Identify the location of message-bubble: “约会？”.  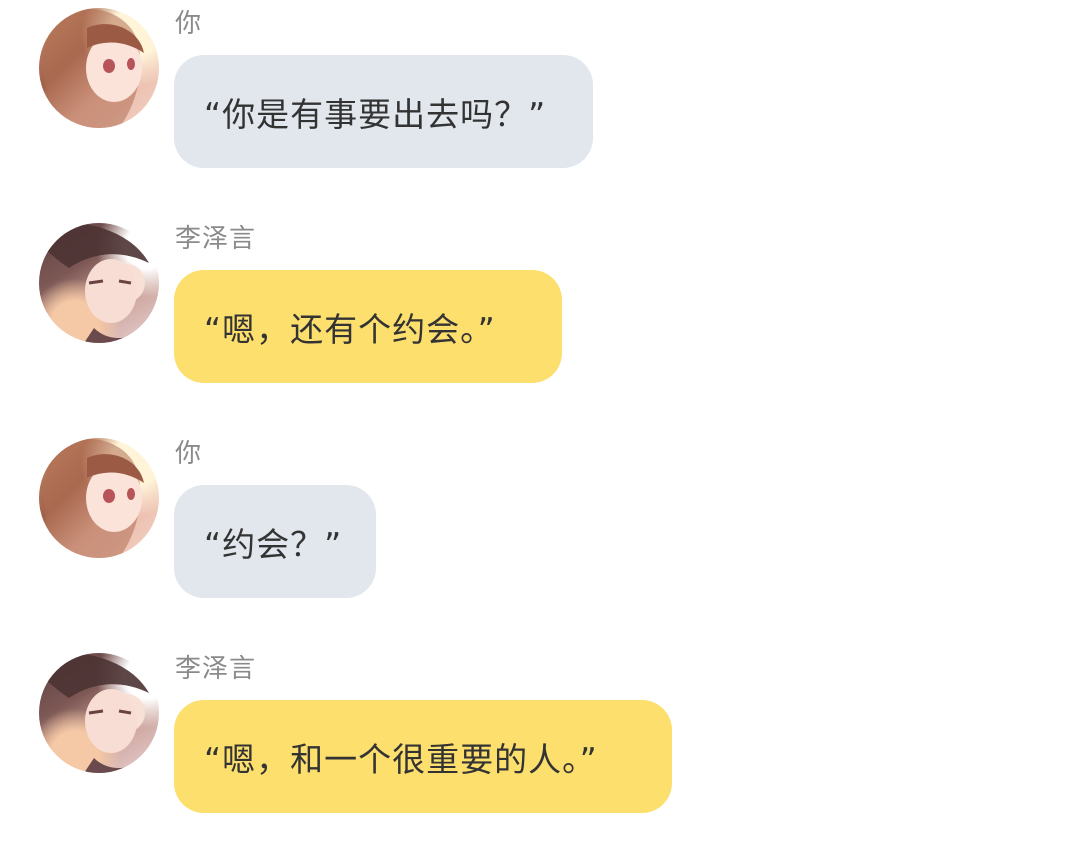
(275, 541).